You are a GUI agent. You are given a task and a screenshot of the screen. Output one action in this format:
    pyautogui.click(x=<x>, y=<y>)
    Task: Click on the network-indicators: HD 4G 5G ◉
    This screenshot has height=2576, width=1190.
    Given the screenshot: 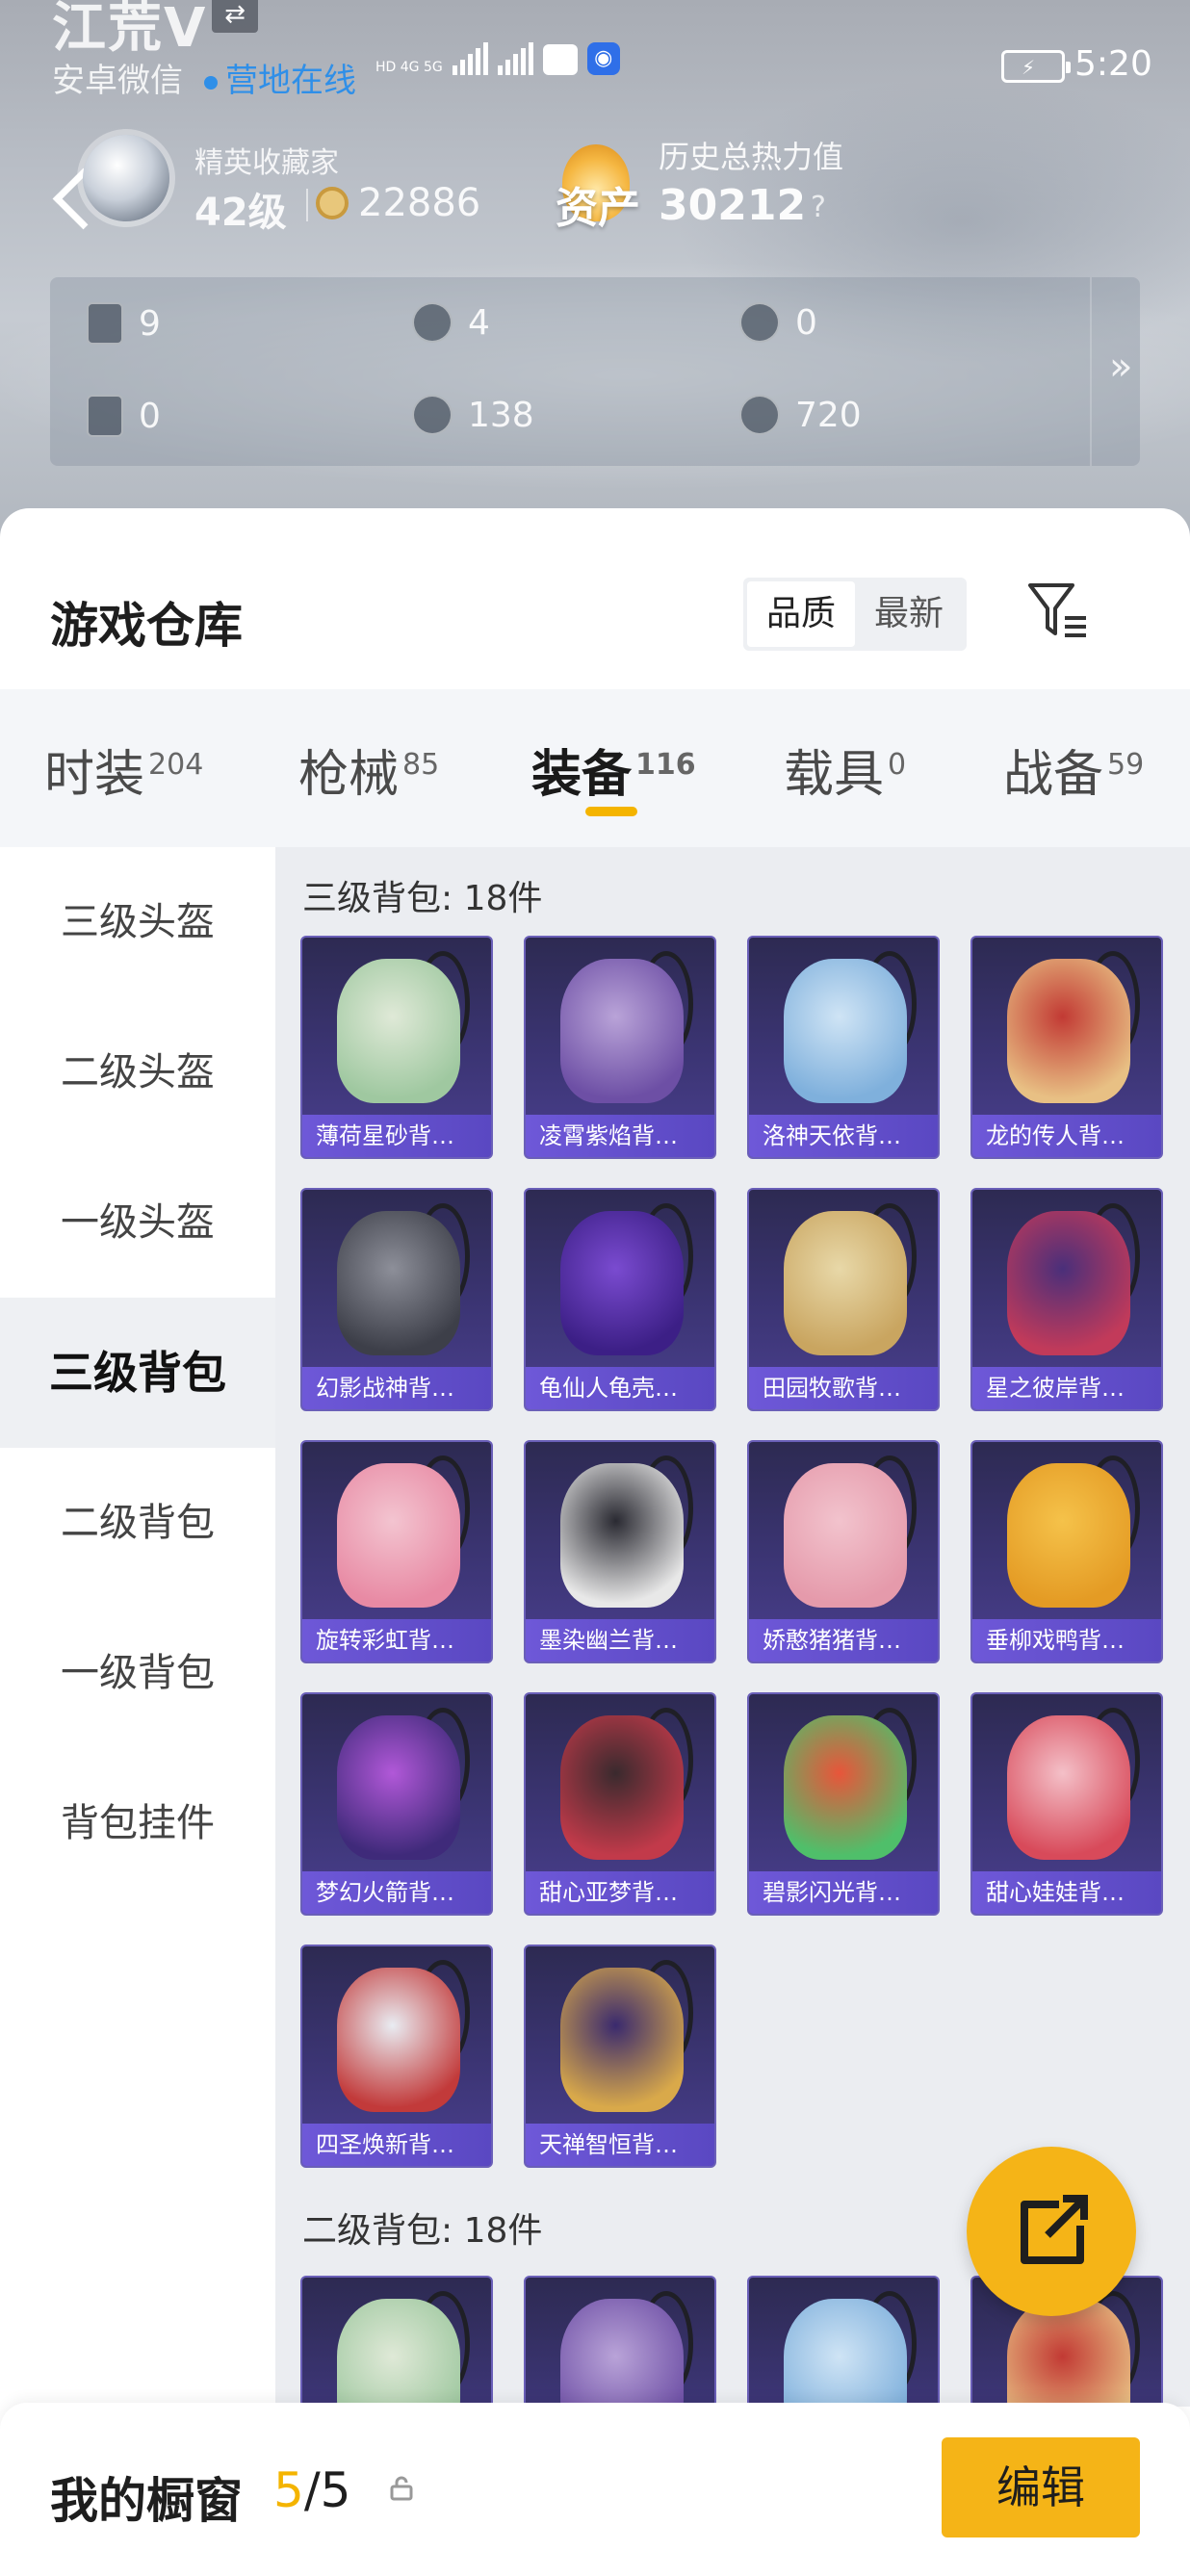 What is the action you would take?
    pyautogui.click(x=498, y=59)
    